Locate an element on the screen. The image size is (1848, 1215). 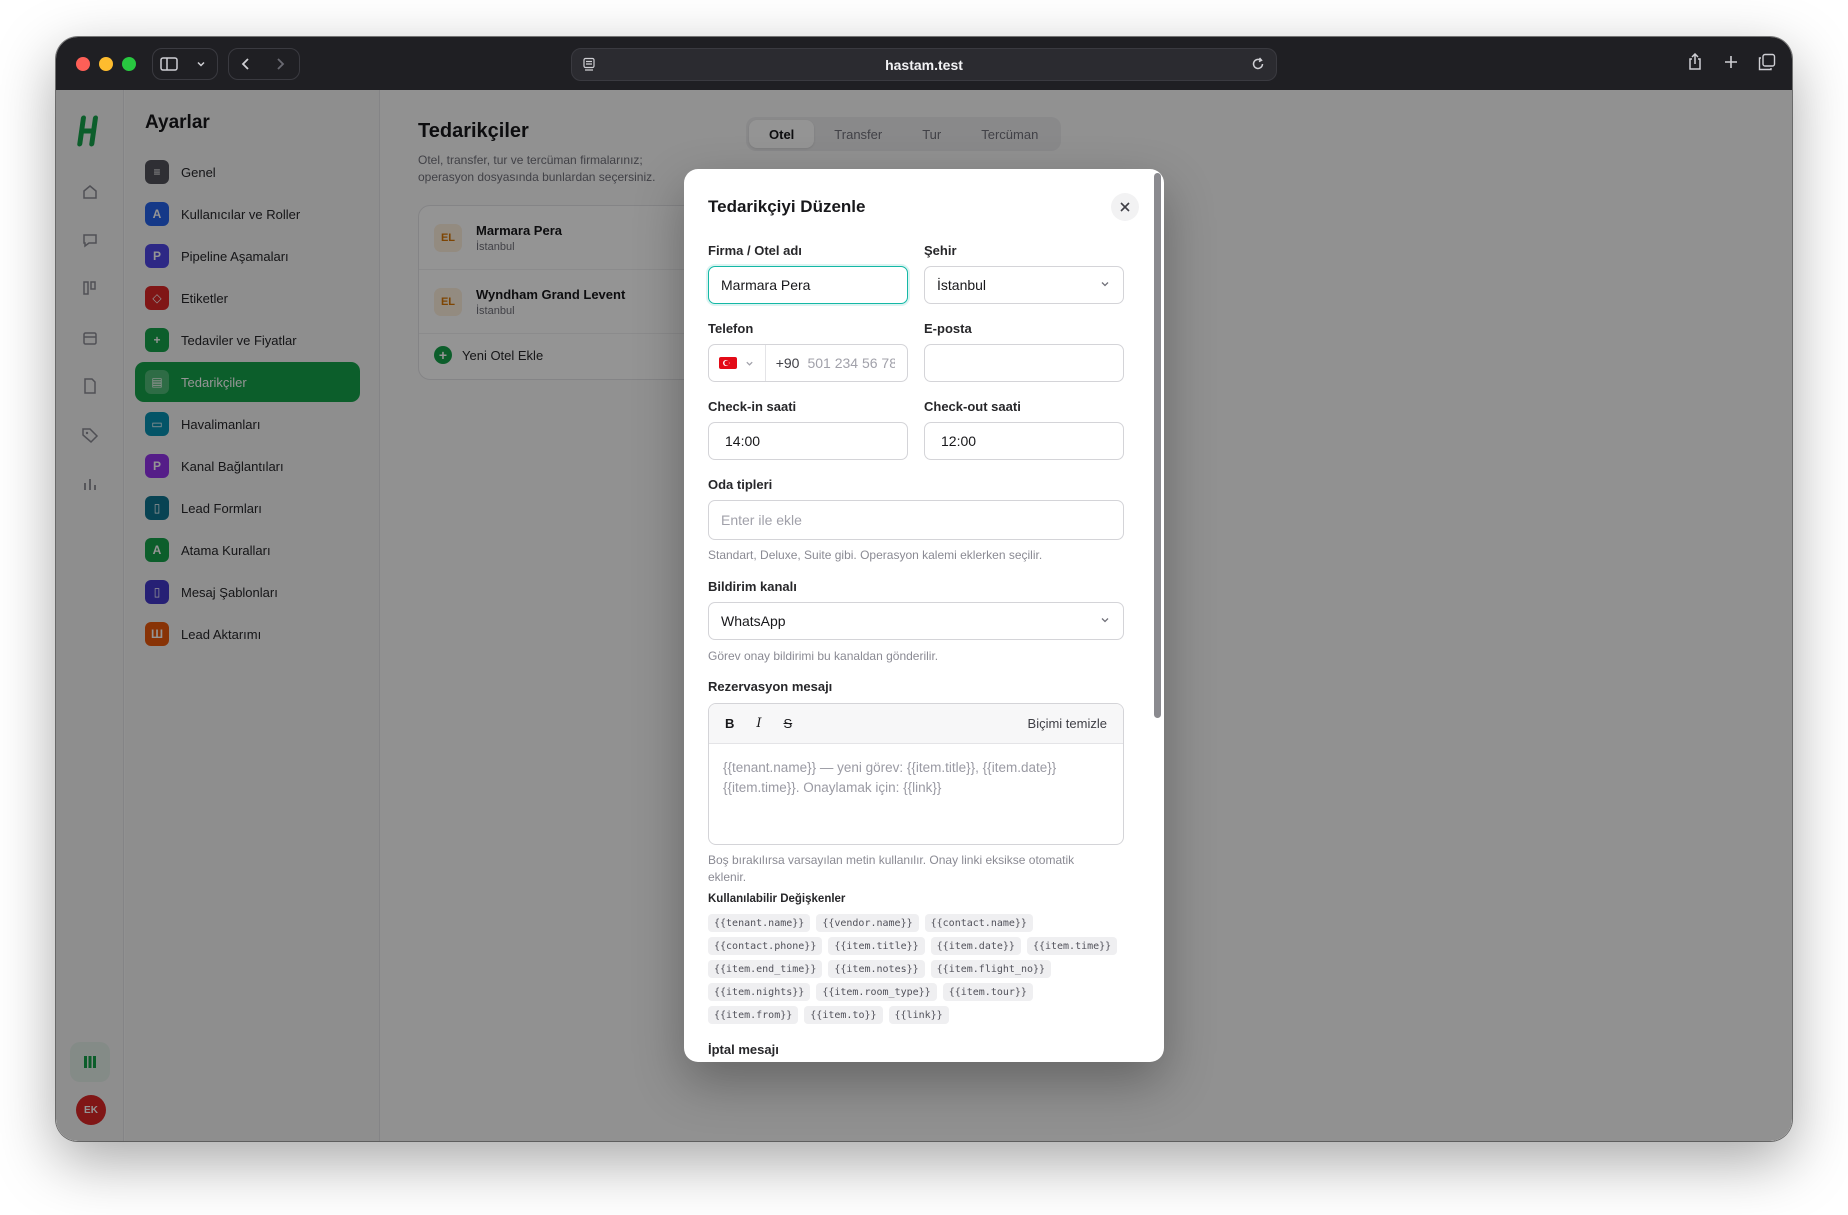
channel-value: WhatsApp is located at coordinates (753, 621).